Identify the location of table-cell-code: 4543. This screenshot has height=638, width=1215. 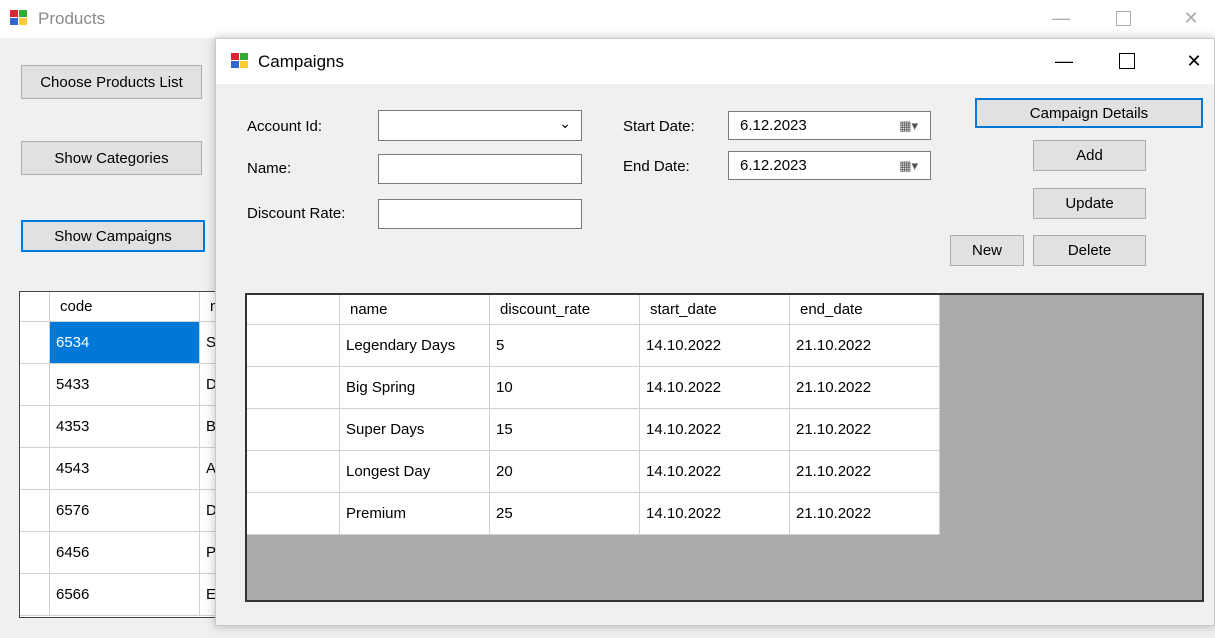
(125, 469).